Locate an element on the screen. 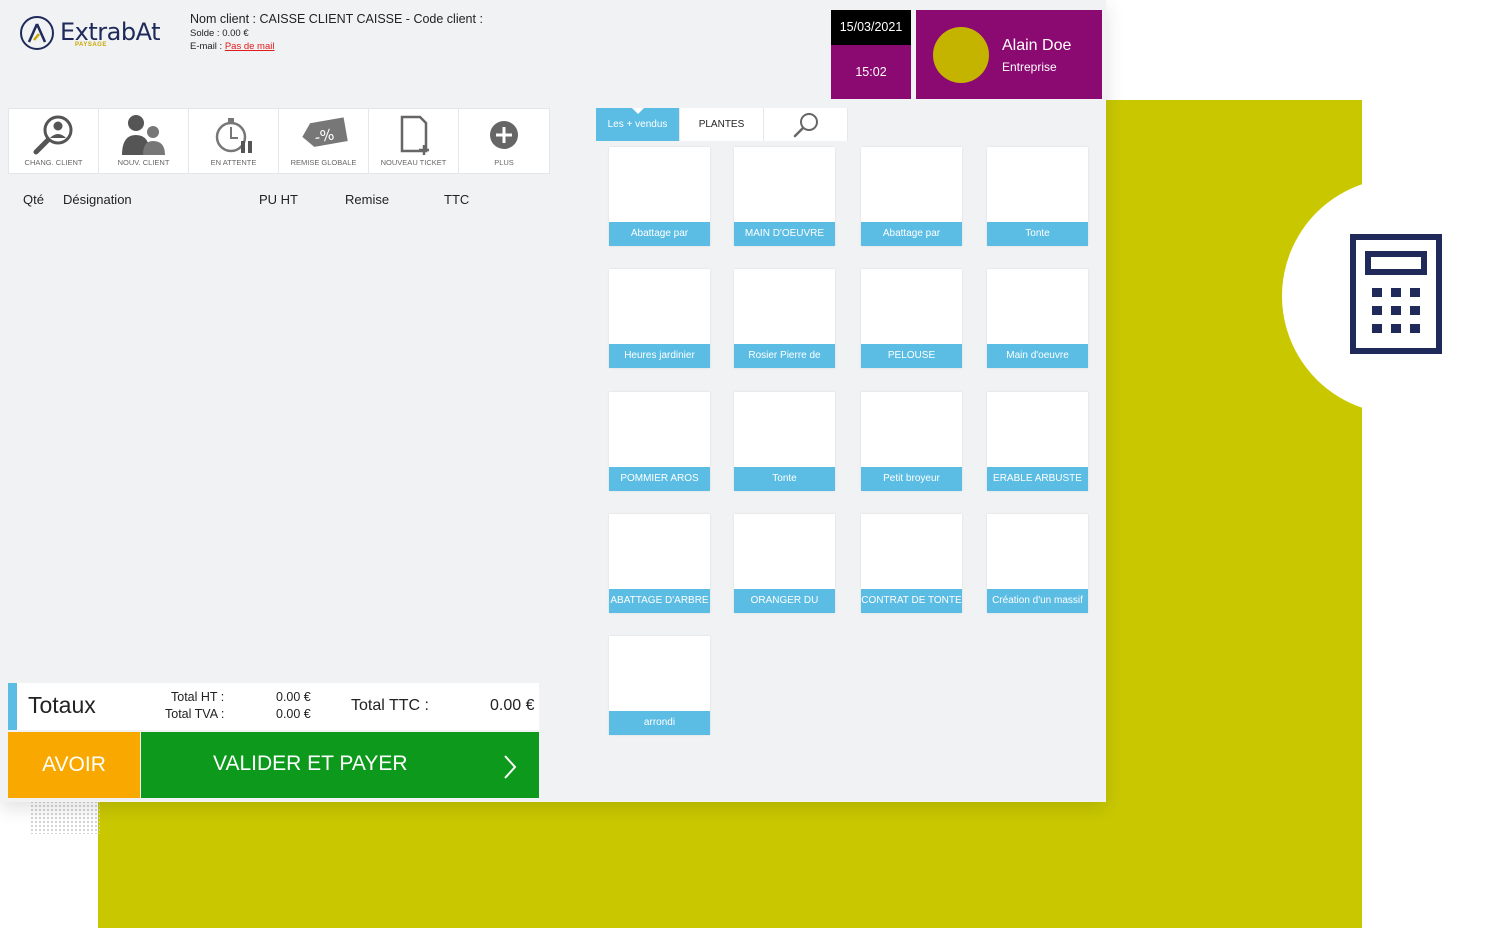 The image size is (1508, 928). product-label: CONTRAT DE TONTE is located at coordinates (911, 601).